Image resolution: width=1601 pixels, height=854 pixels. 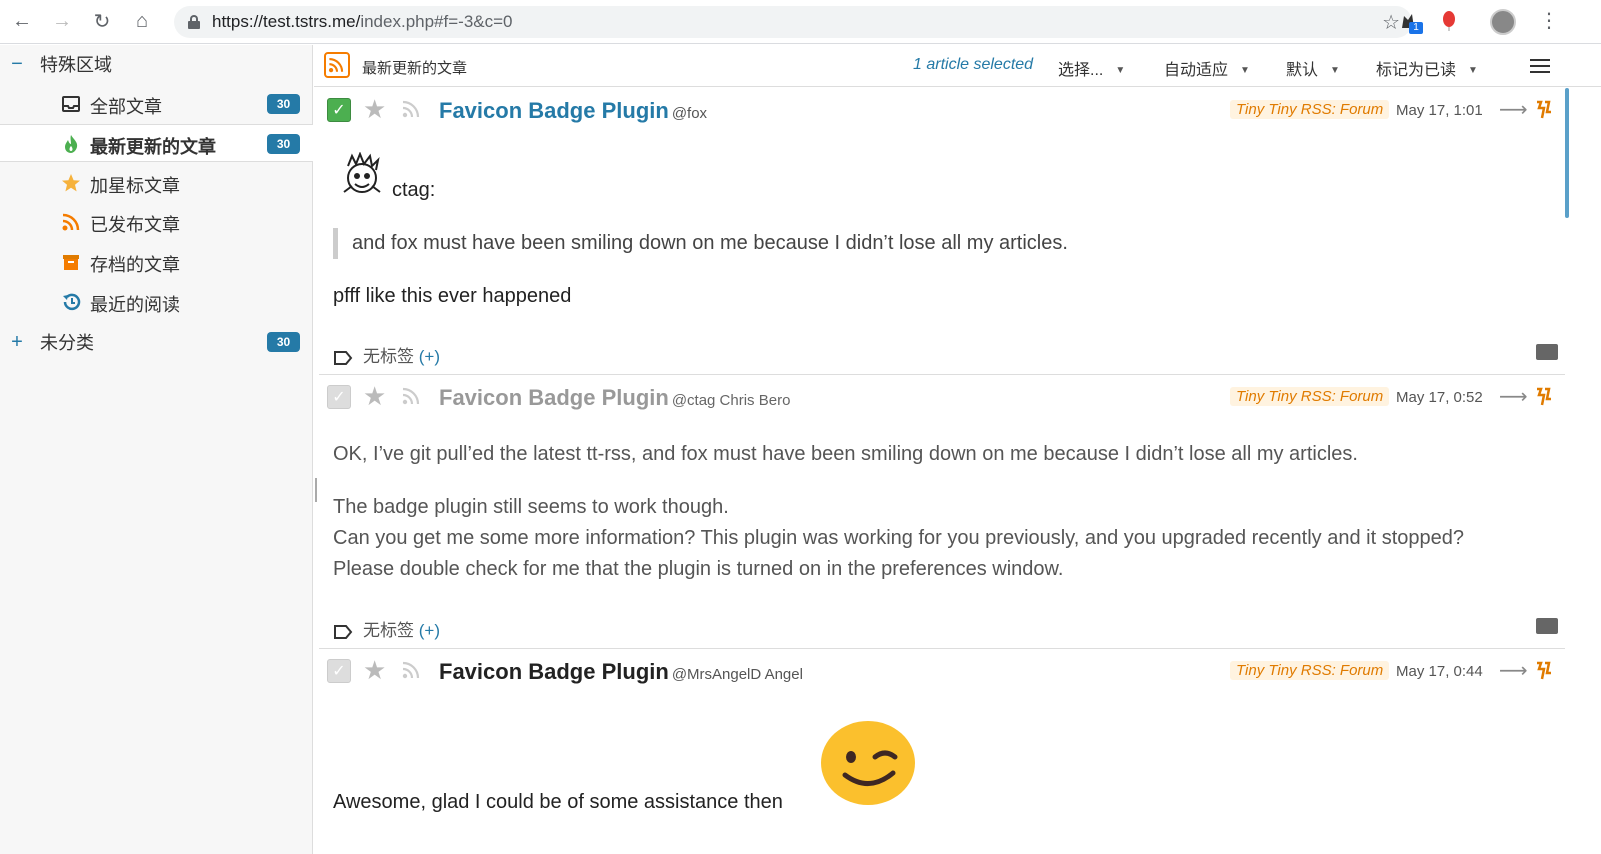 What do you see at coordinates (414, 190) in the screenshot?
I see `quote-author: ctag:` at bounding box center [414, 190].